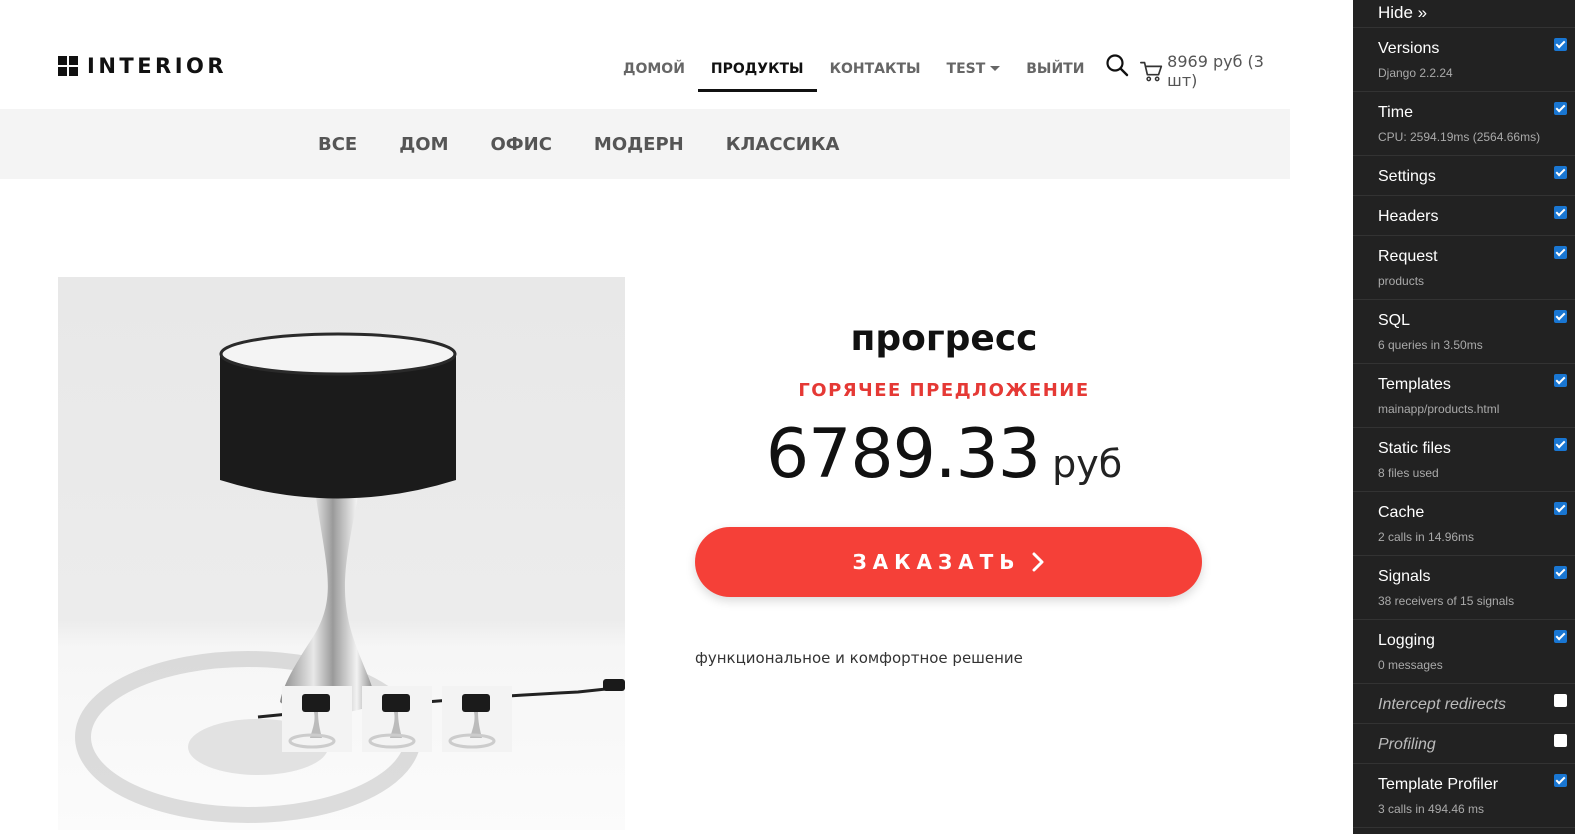 The image size is (1575, 834). What do you see at coordinates (1464, 796) in the screenshot?
I see `panel-template-profiler: Template Profiler 3 calls in 494.46 ms` at bounding box center [1464, 796].